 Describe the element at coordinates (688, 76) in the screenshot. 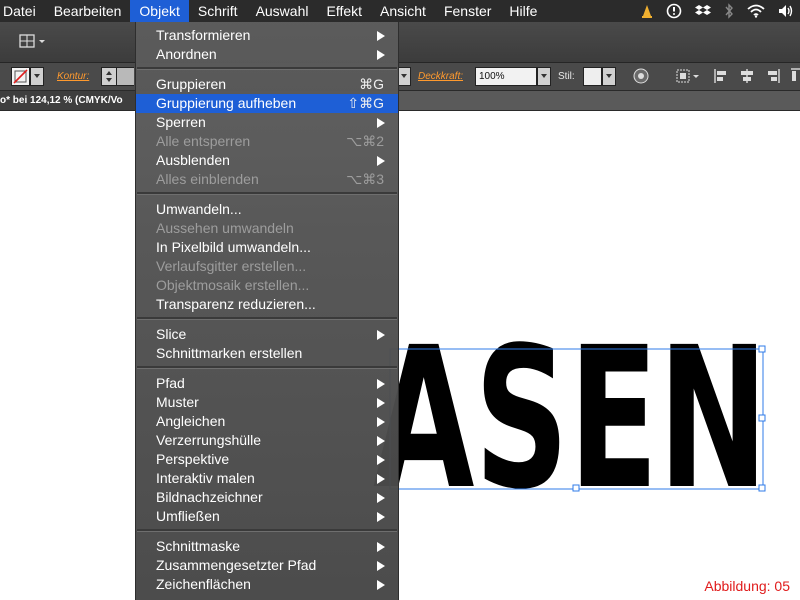

I see `align-options-icon` at that location.